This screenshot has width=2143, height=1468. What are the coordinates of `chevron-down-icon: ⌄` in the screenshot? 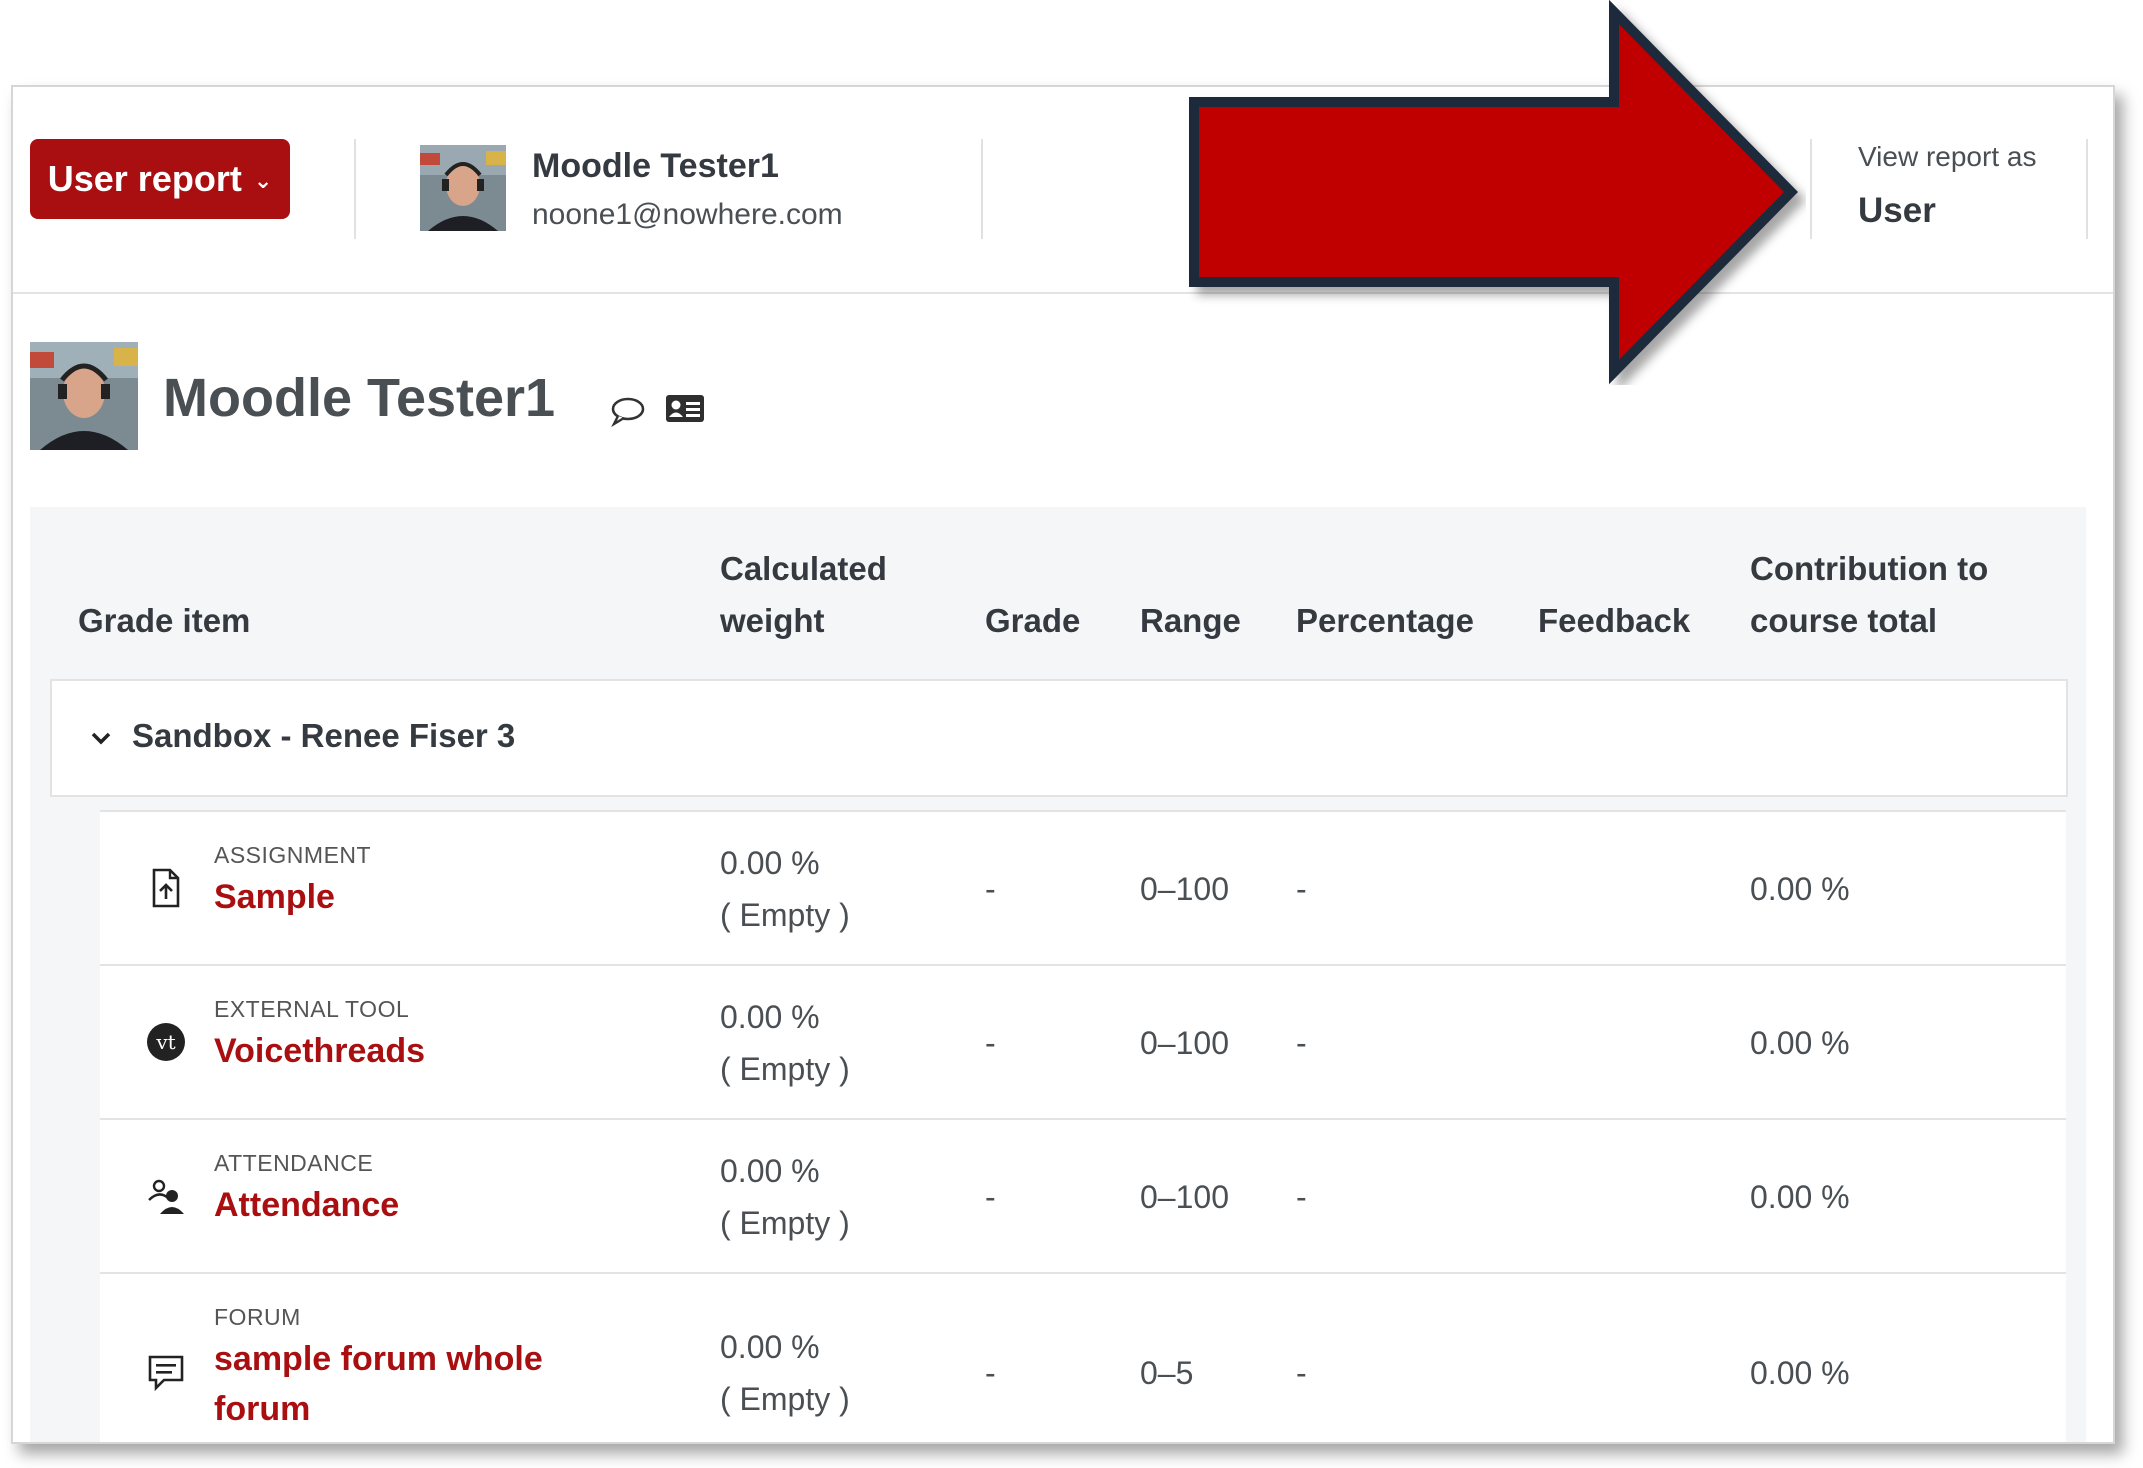 It's located at (263, 180).